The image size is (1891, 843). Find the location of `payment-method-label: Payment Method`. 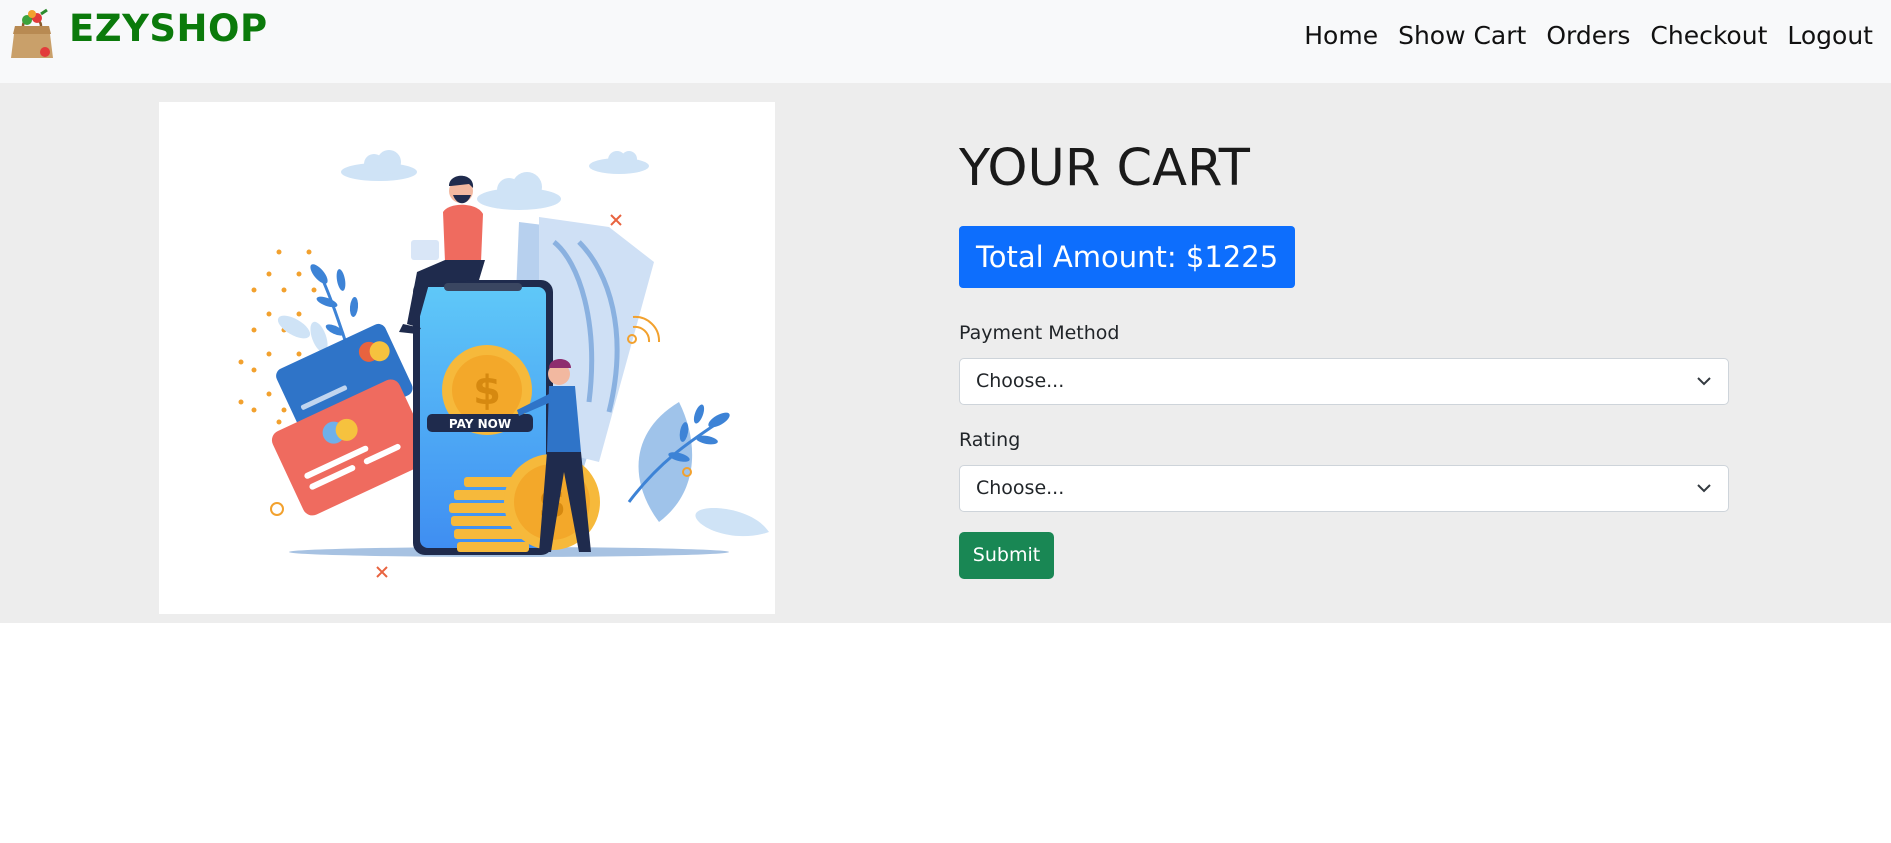

payment-method-label: Payment Method is located at coordinates (1039, 333).